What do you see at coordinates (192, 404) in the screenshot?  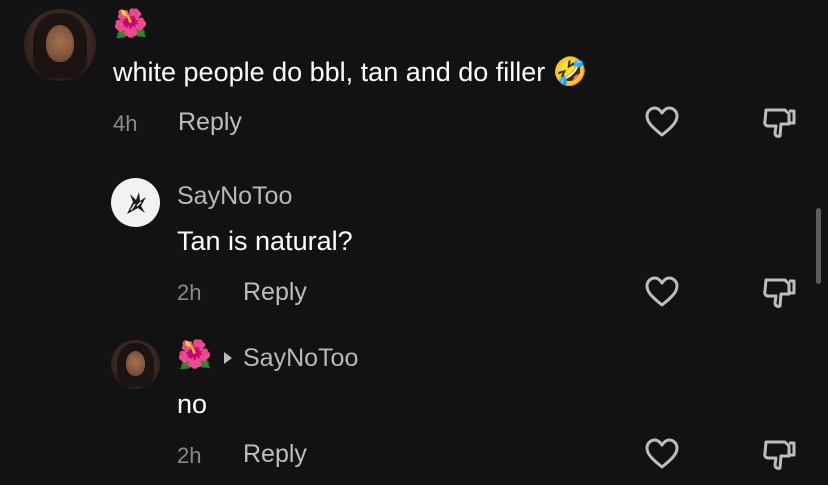 I see `comment-text: no` at bounding box center [192, 404].